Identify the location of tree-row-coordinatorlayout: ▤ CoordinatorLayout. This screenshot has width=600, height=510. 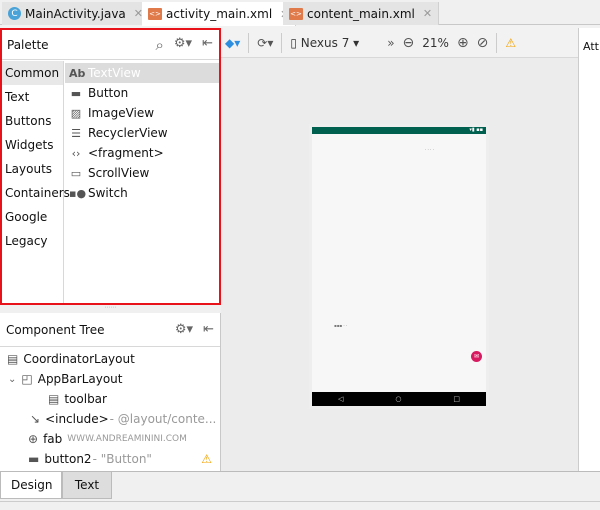
(110, 359).